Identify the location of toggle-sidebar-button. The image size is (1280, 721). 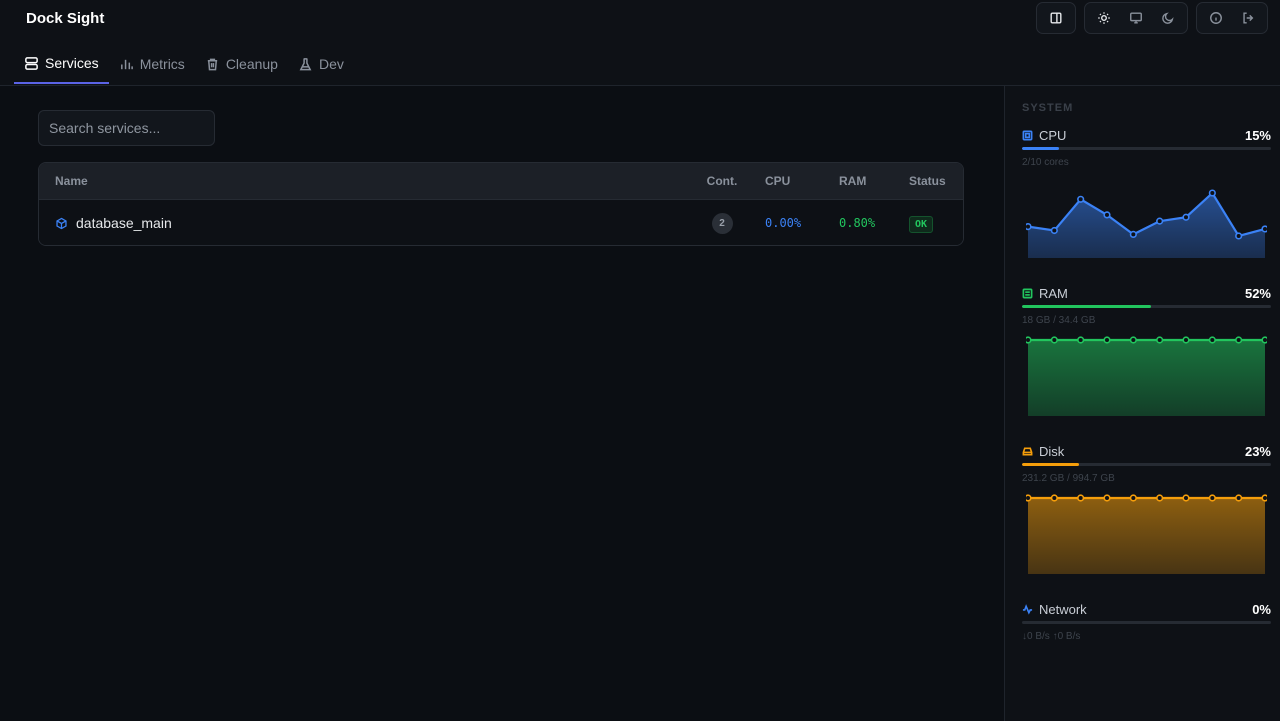
(1056, 18).